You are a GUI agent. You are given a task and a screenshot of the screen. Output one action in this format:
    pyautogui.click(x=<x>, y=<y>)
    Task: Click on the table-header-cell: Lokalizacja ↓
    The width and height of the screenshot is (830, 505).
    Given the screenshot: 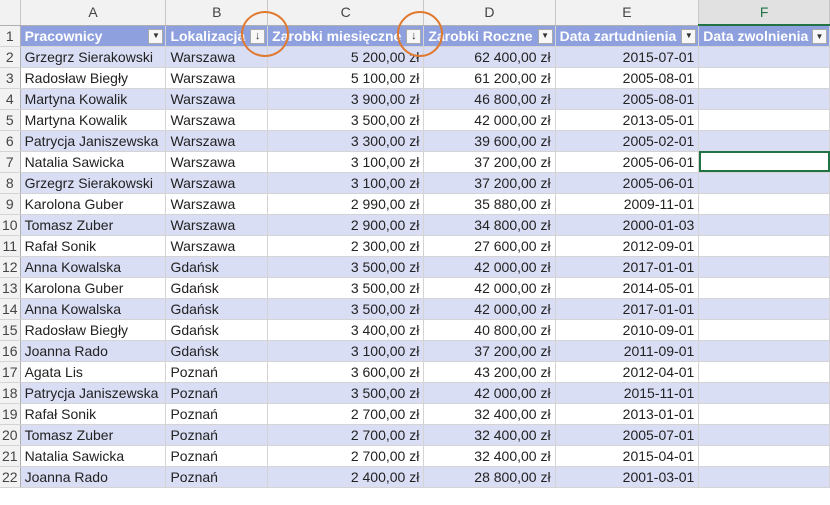 What is the action you would take?
    pyautogui.click(x=217, y=36)
    